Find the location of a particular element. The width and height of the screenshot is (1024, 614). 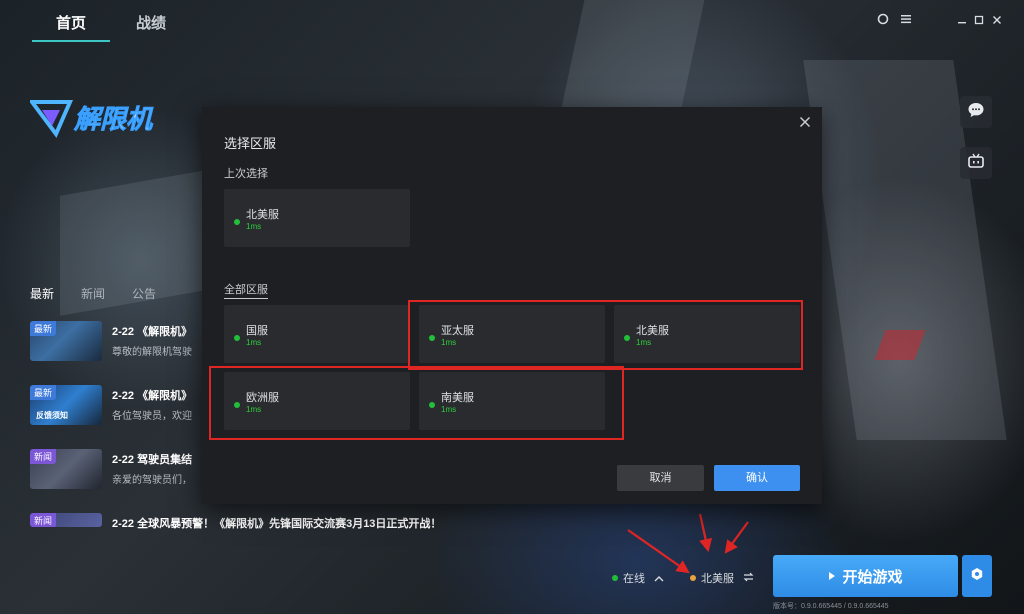

recent-selection-heading: 上次选择 is located at coordinates (246, 174).